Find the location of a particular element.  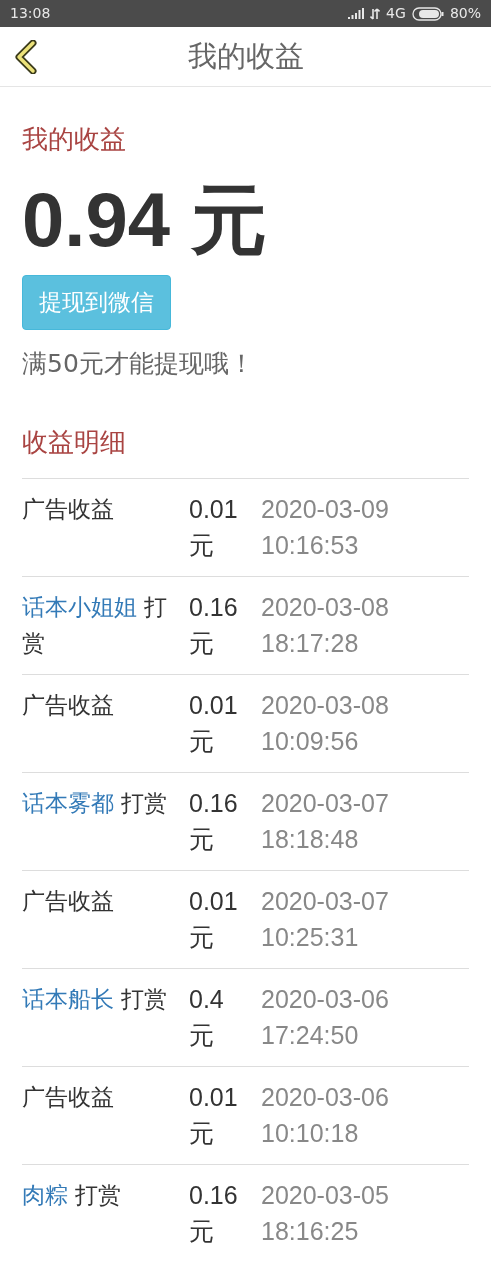

income-time: 2020-03-08 18:17:28 is located at coordinates (325, 625).